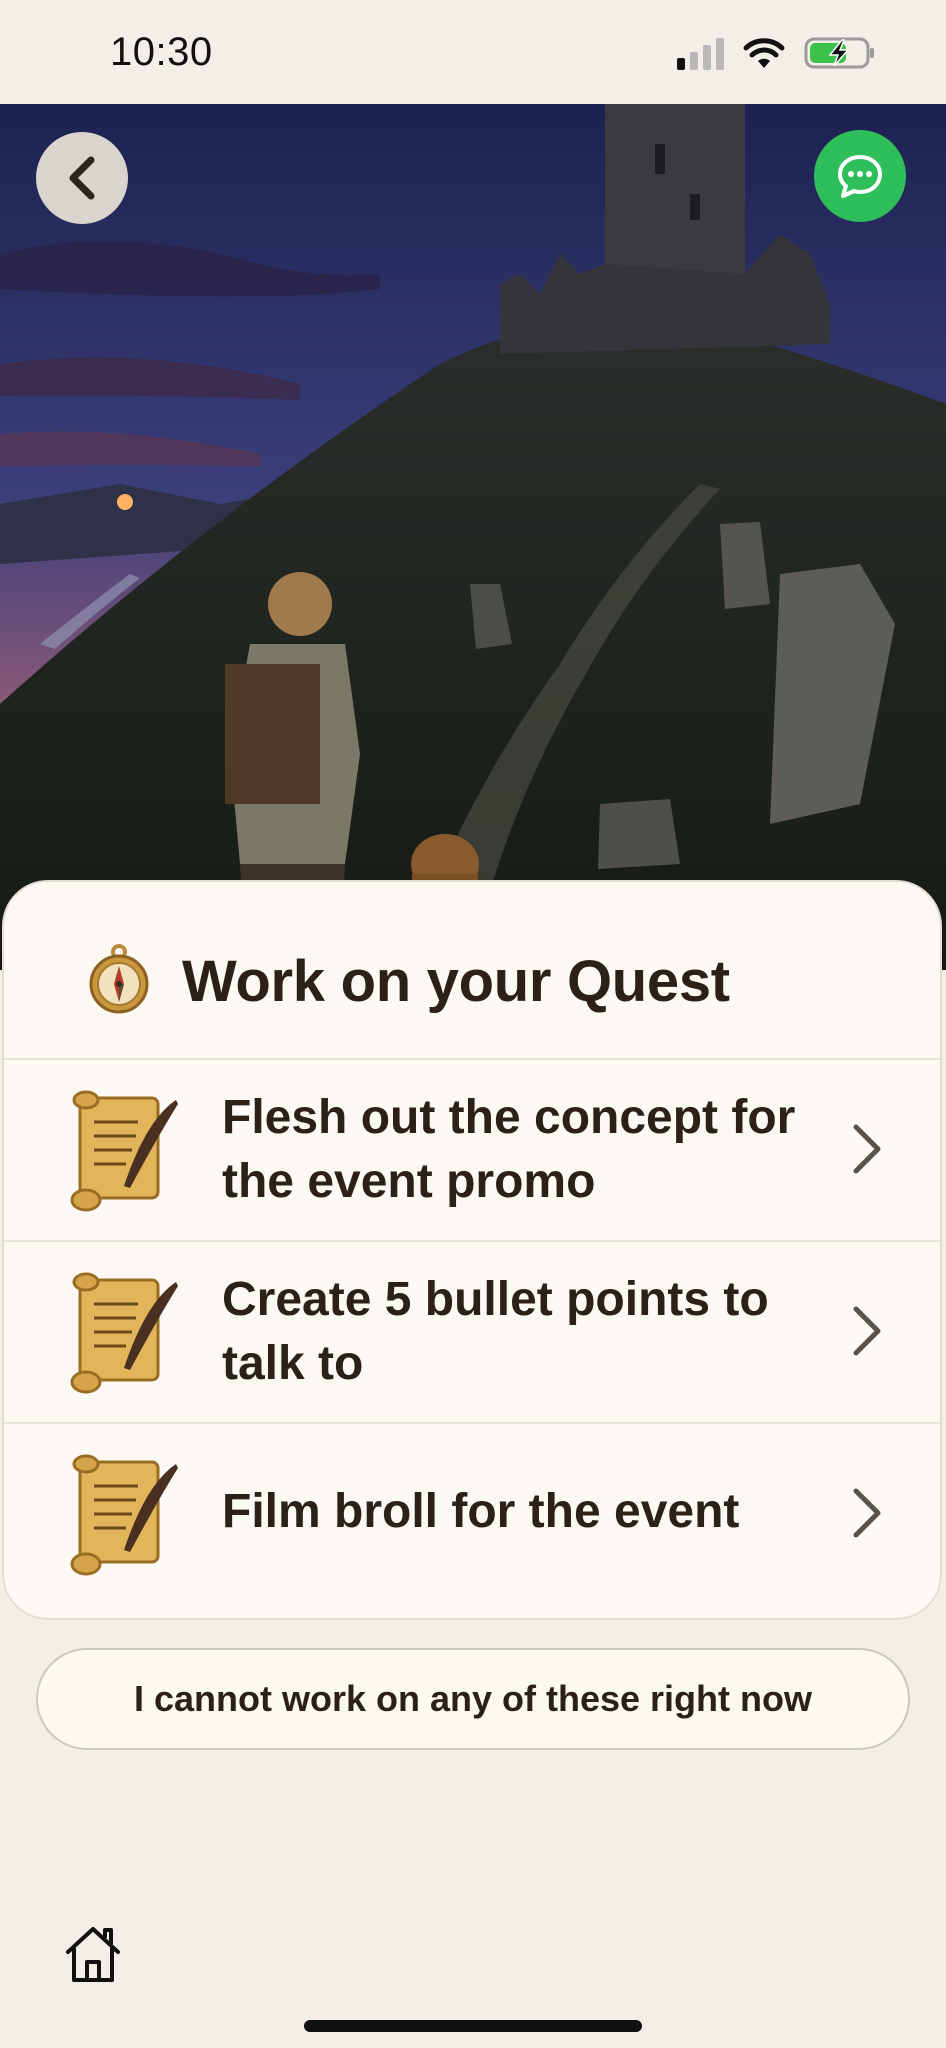 The height and width of the screenshot is (2048, 946). I want to click on quest-item: Create 5 bullet points to talk to, so click(472, 1331).